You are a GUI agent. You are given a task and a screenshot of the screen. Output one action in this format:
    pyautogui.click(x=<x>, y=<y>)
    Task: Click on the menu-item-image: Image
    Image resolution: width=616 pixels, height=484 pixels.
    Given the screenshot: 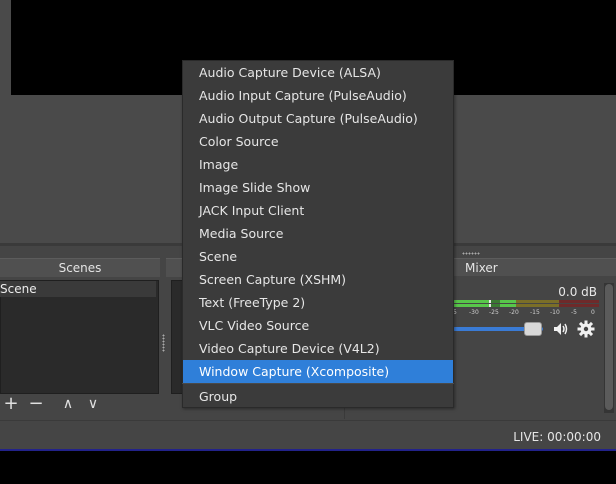 What is the action you would take?
    pyautogui.click(x=318, y=164)
    